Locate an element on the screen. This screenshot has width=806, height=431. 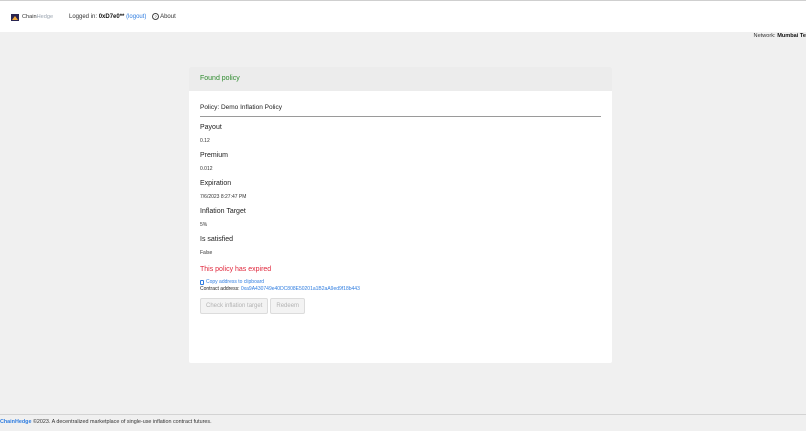
chainhedge-logo-icon is located at coordinates (15, 17).